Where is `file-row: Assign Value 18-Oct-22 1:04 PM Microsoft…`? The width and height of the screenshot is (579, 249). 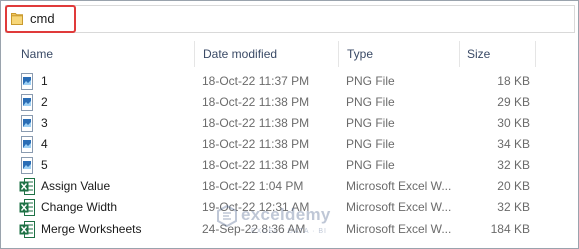 file-row: Assign Value 18-Oct-22 1:04 PM Microsoft… is located at coordinates (289, 186).